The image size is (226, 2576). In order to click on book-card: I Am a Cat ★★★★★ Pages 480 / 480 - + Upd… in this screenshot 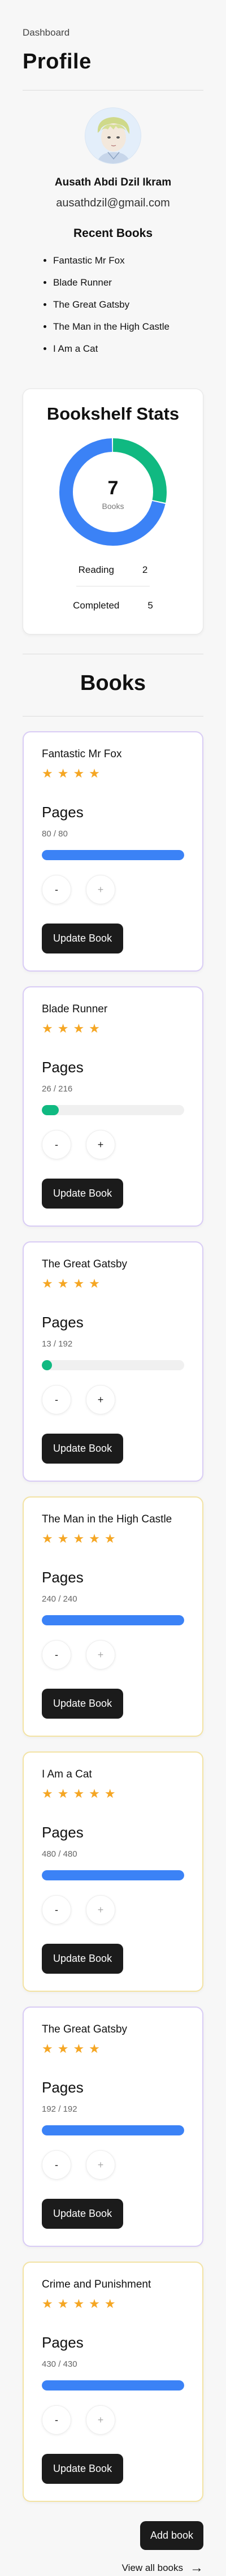, I will do `click(113, 1872)`.